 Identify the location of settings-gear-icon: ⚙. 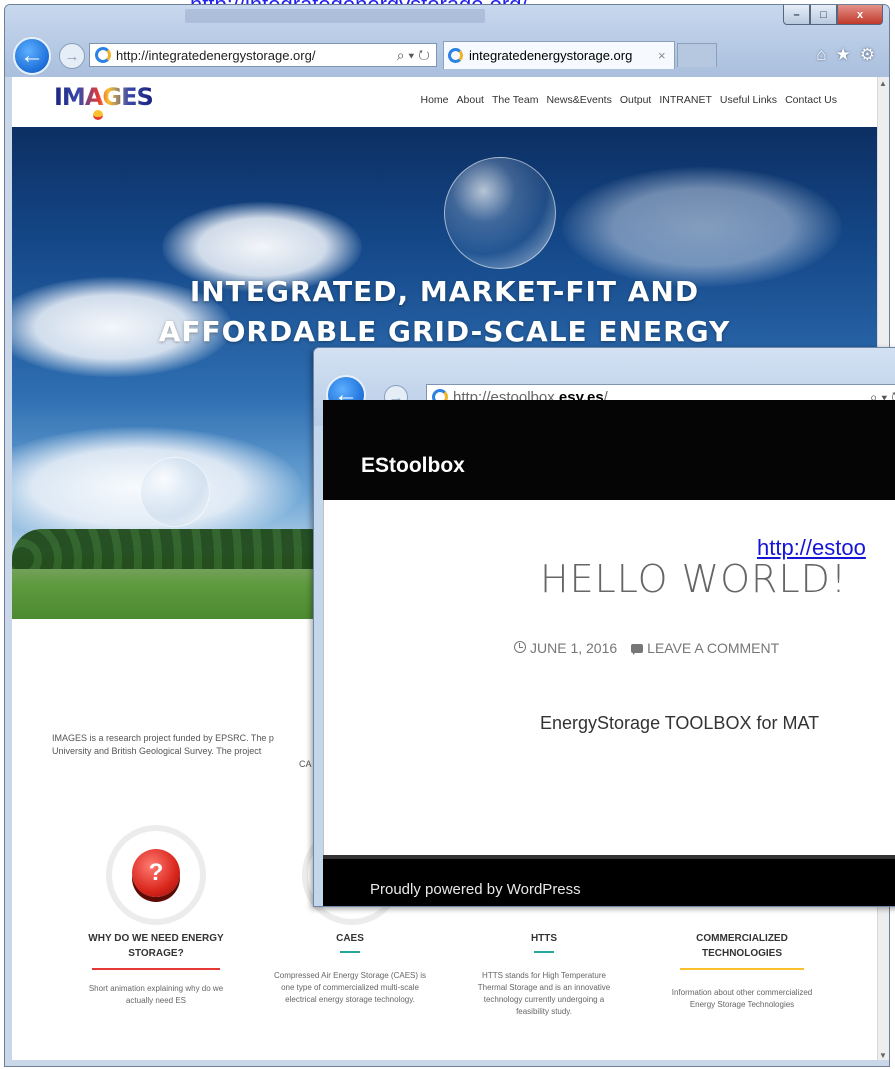
(867, 55).